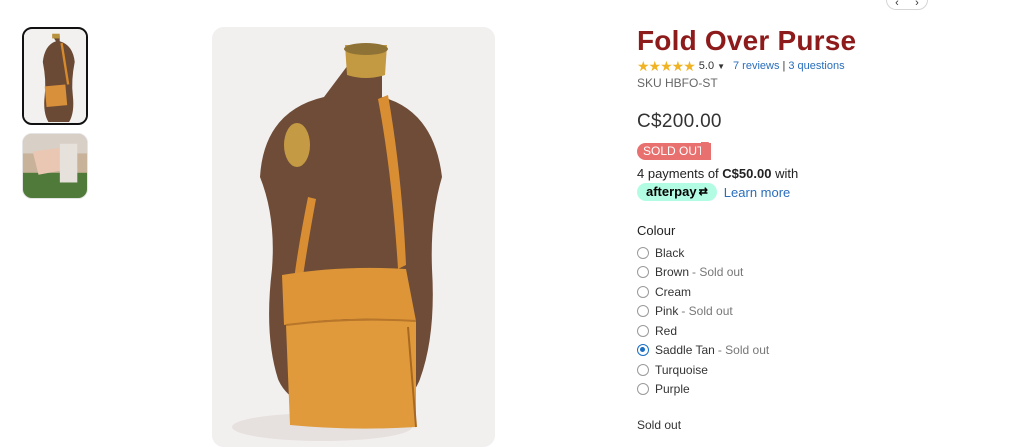  Describe the element at coordinates (705, 150) in the screenshot. I see `badge-ribbon-icon` at that location.